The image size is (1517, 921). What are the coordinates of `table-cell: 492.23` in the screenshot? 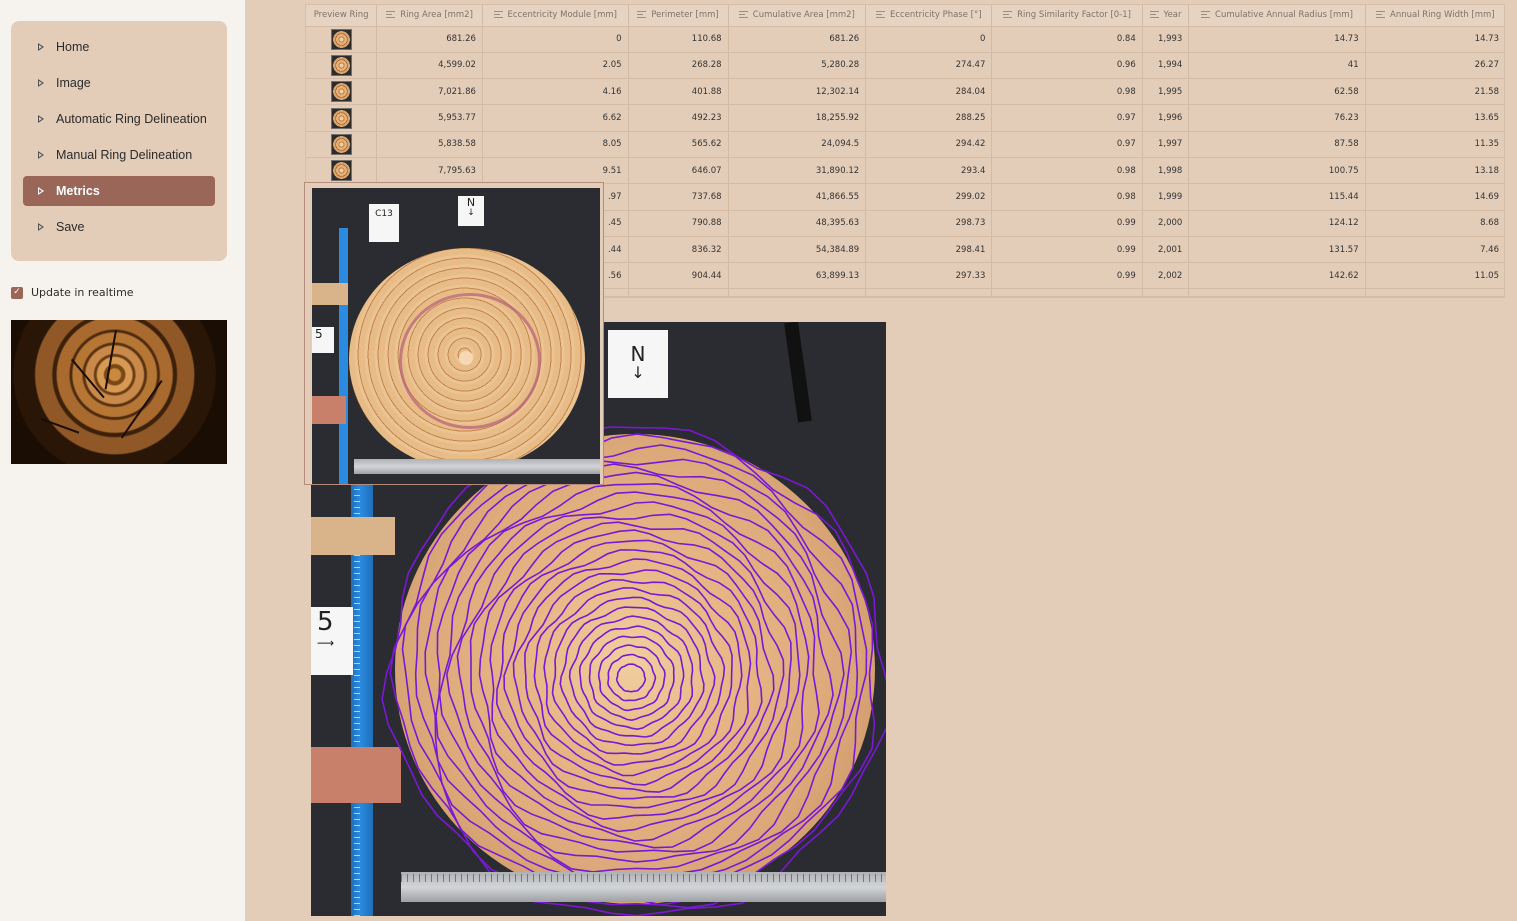 It's located at (678, 118).